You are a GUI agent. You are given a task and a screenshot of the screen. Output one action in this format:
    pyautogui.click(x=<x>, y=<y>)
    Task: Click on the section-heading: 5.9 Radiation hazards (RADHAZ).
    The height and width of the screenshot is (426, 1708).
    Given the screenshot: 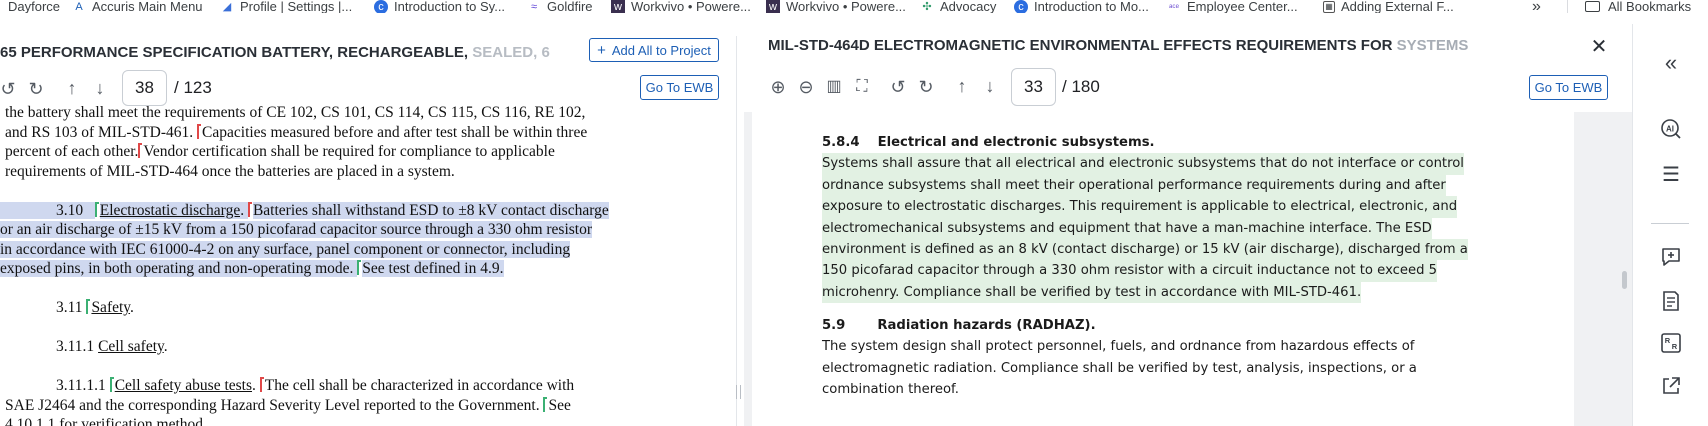 What is the action you would take?
    pyautogui.click(x=959, y=325)
    